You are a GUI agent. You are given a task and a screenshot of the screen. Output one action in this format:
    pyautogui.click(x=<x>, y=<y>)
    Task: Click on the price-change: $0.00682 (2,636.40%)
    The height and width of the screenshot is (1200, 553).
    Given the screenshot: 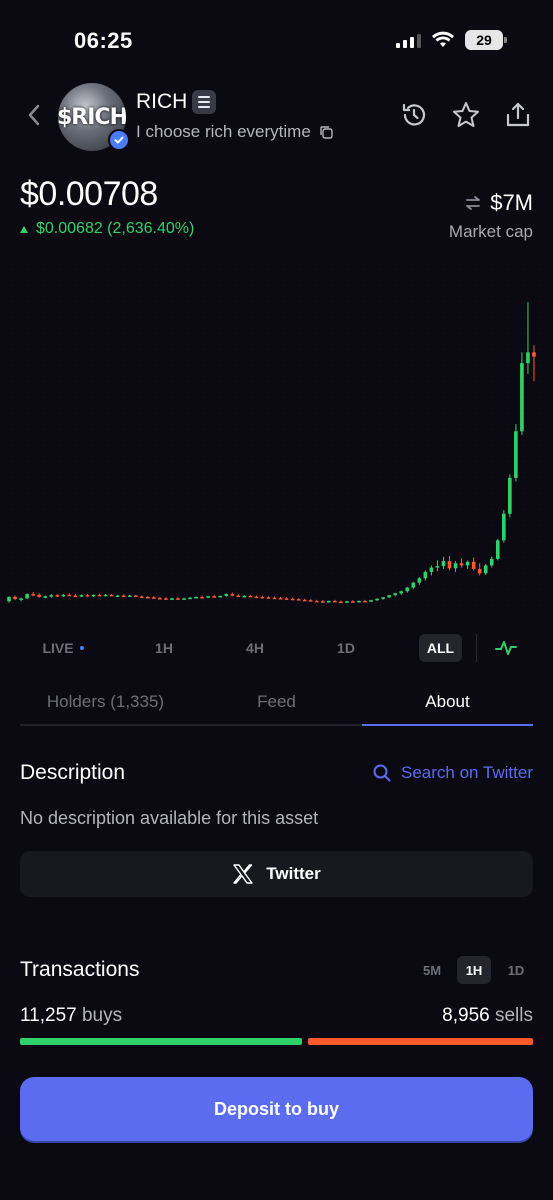 What is the action you would take?
    pyautogui.click(x=107, y=229)
    